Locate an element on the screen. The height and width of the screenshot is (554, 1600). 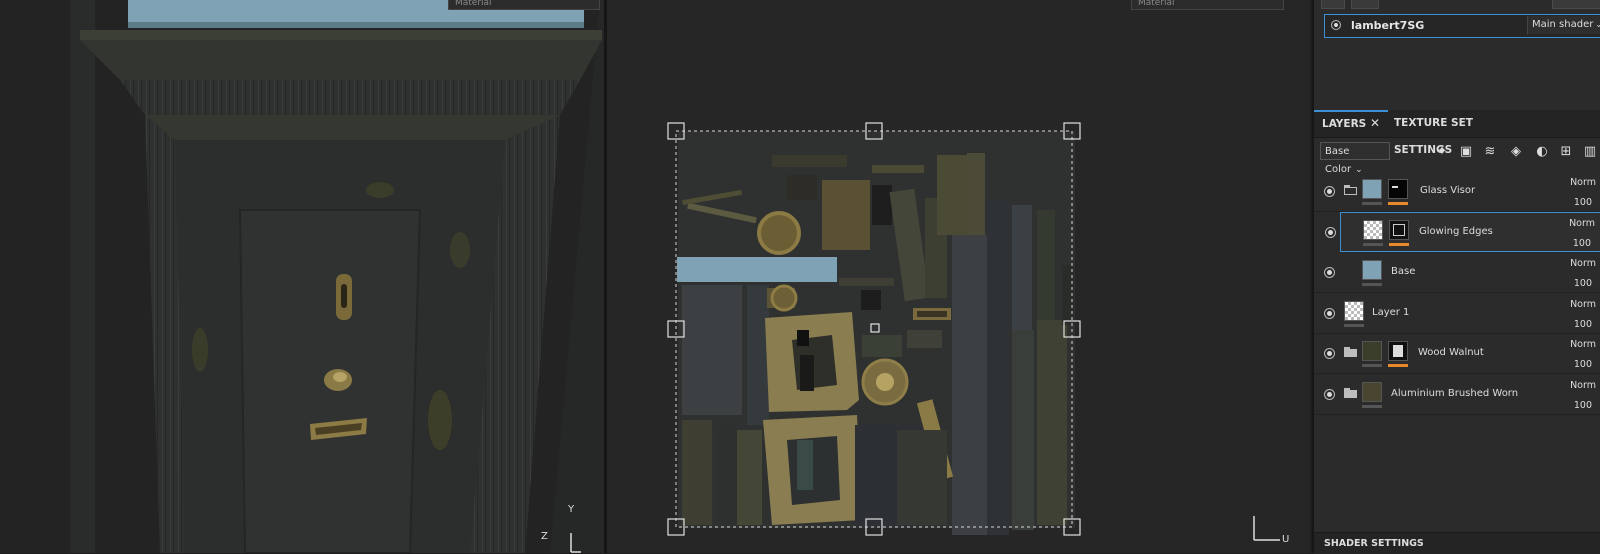
settings-dropdown-stub is located at coordinates (1576, 4).